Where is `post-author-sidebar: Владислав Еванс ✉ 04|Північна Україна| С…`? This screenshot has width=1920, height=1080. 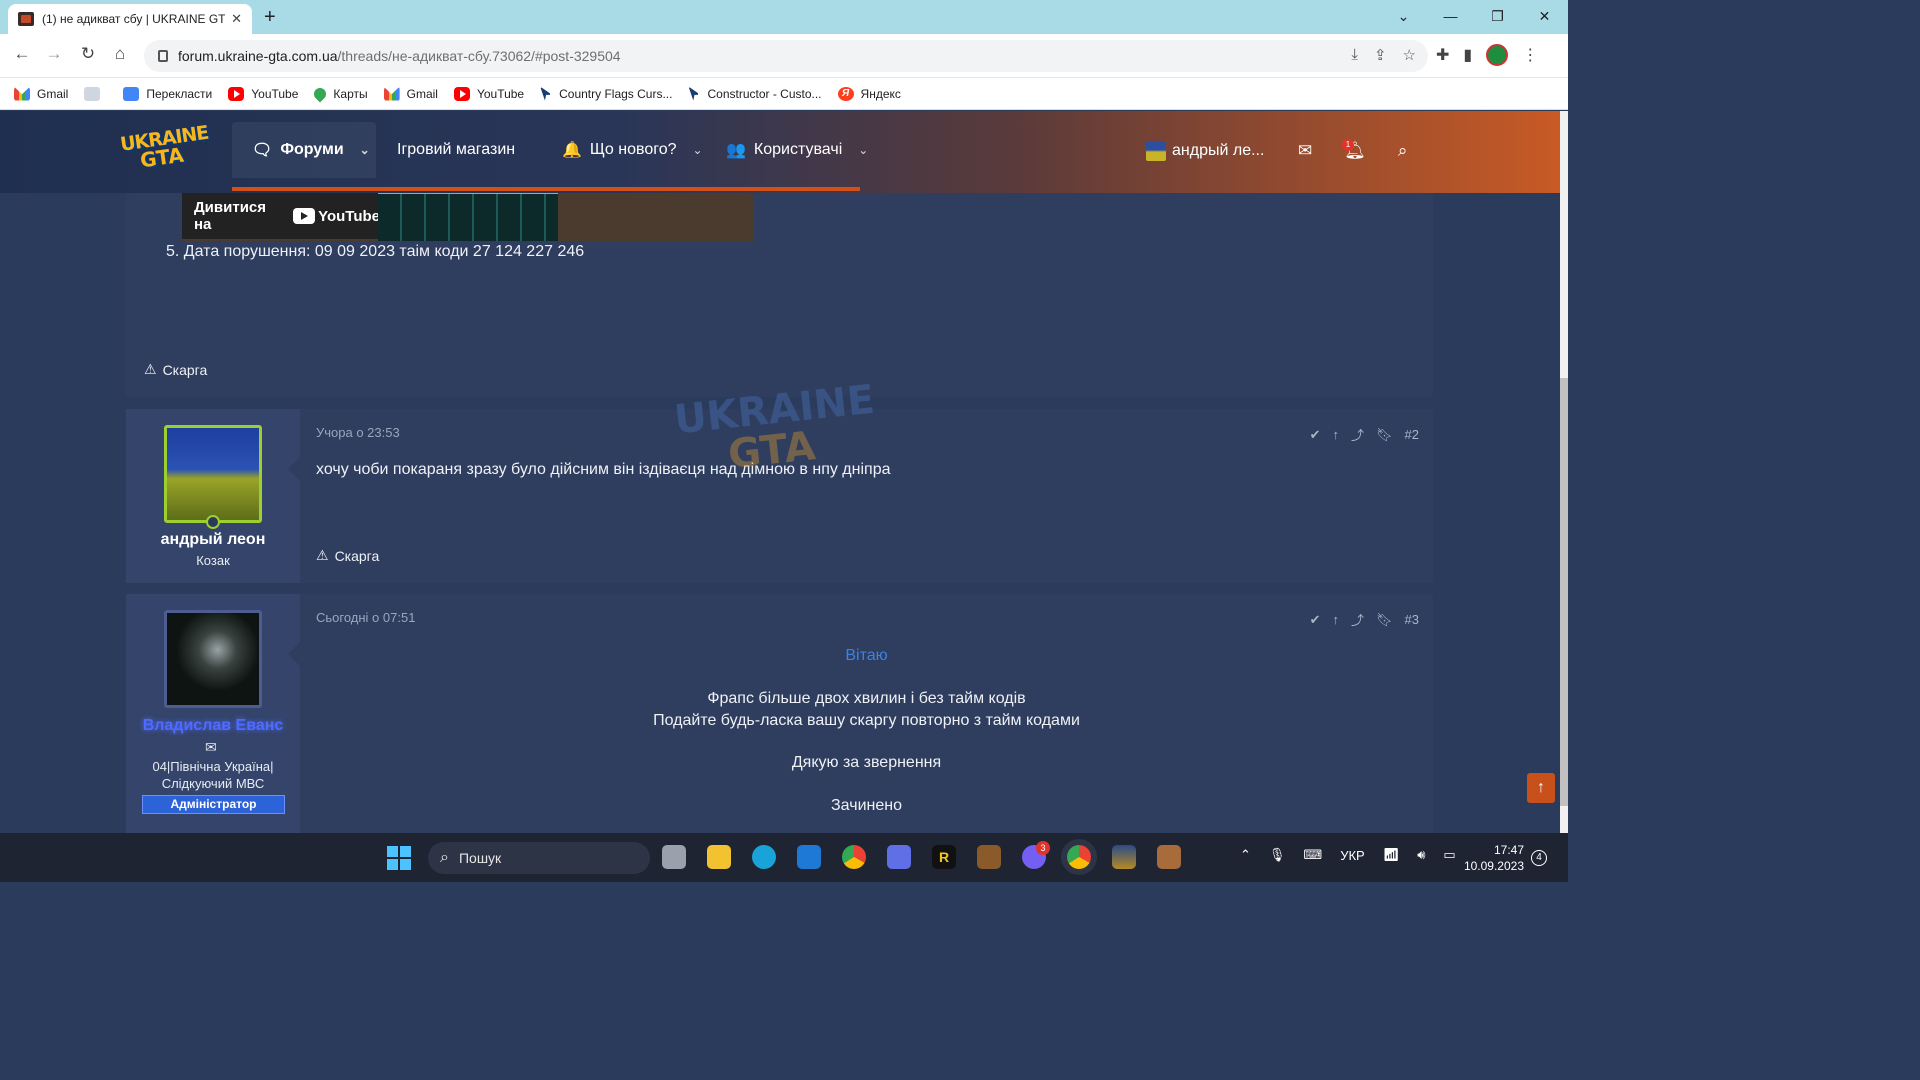 post-author-sidebar: Владислав Еванс ✉ 04|Північна Україна| С… is located at coordinates (213, 713).